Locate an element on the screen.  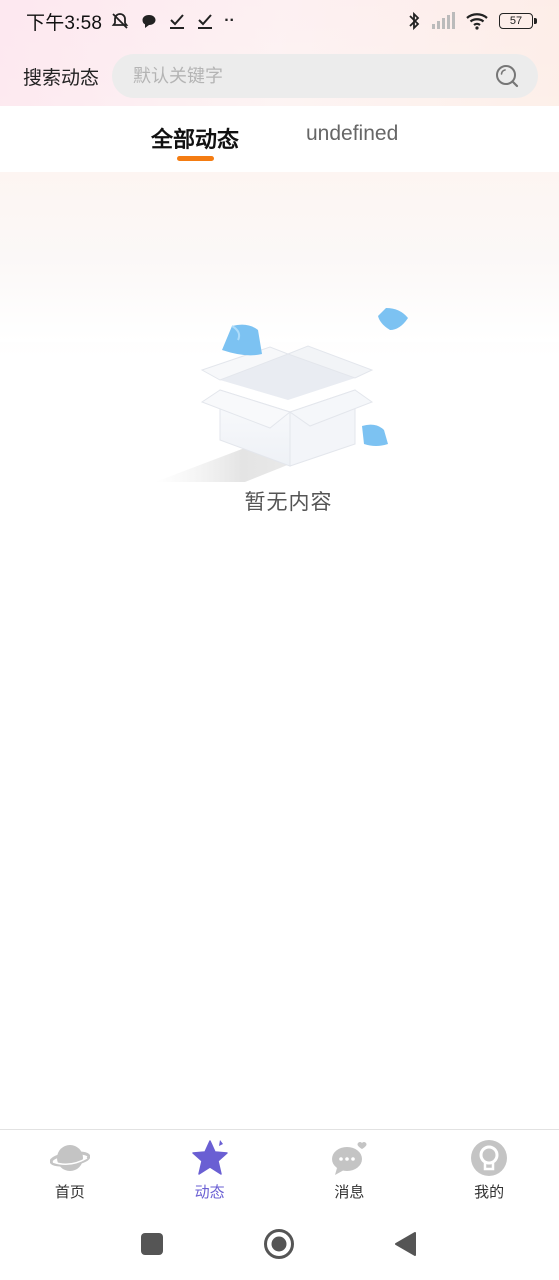
search-input is located at coordinates (313, 76).